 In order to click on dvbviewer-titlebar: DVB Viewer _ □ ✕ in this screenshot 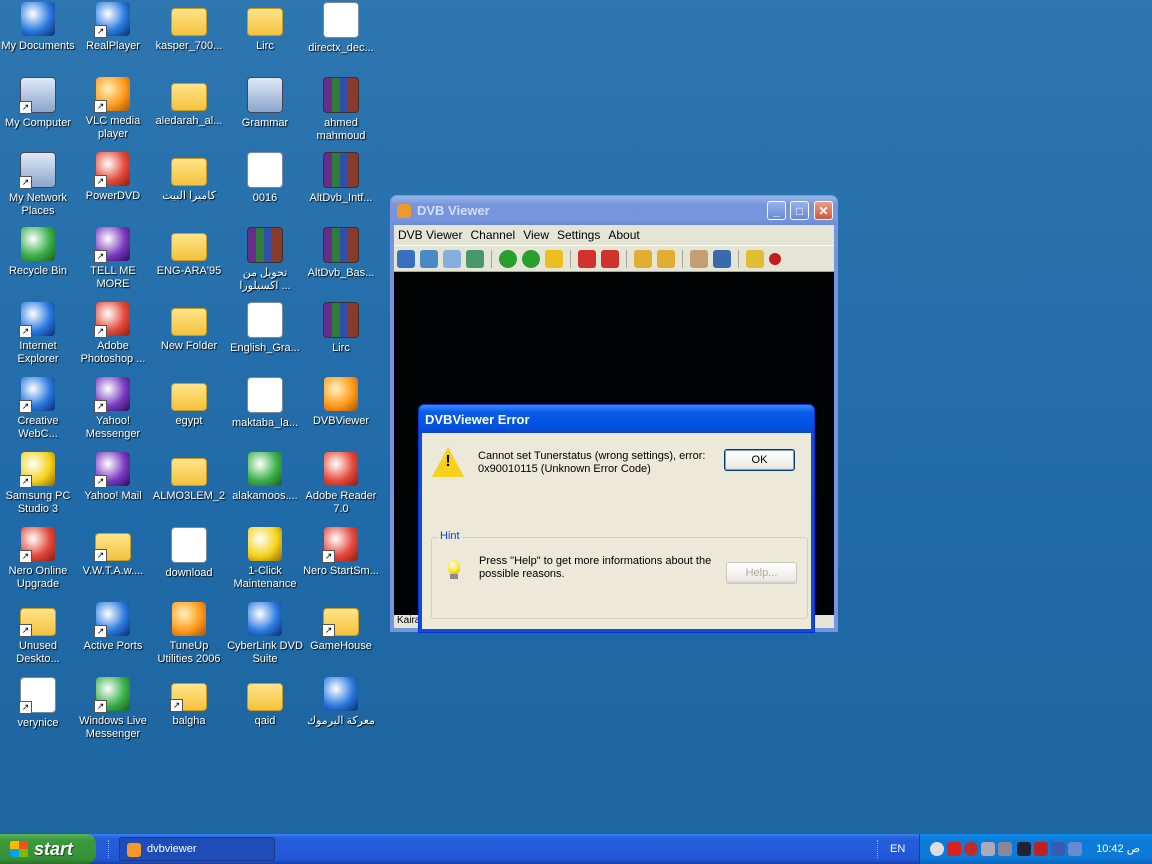, I will do `click(614, 210)`.